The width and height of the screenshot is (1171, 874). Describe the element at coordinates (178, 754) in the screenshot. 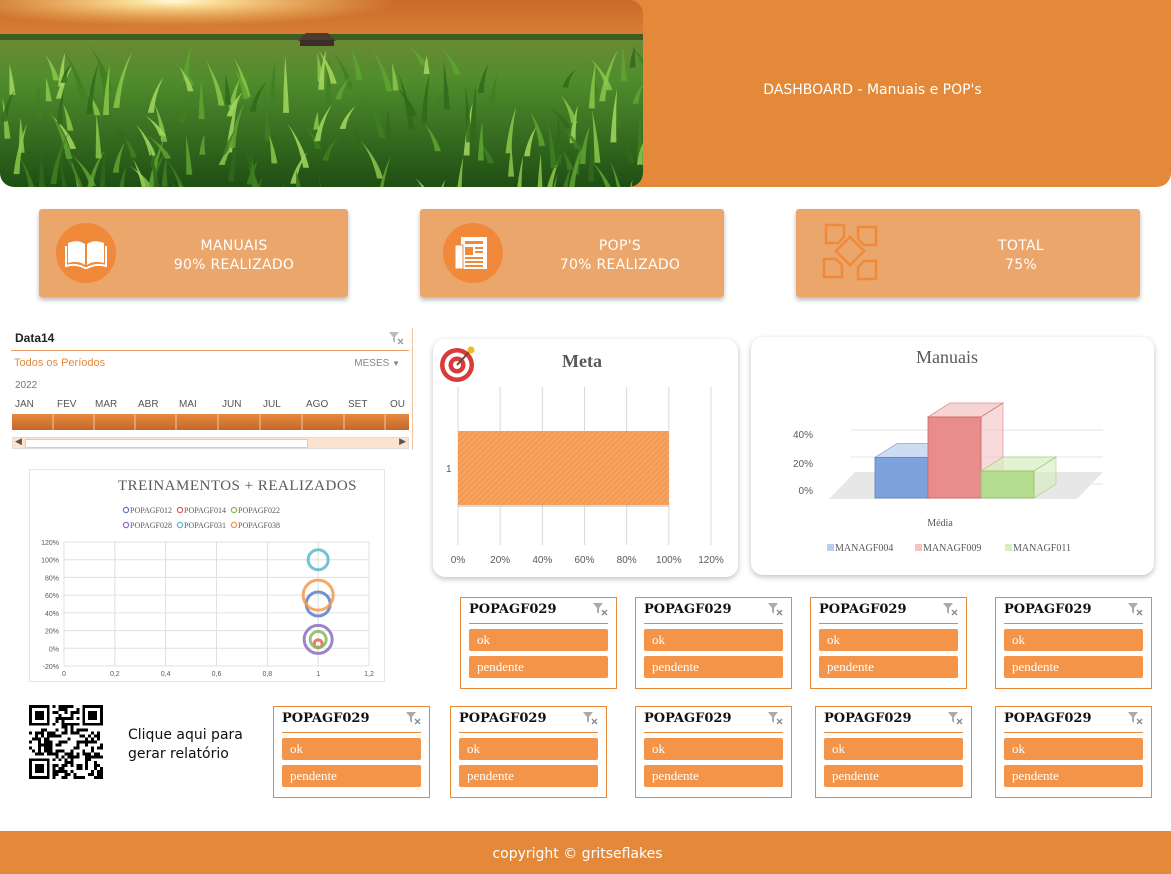

I see `report-link-line2: gerar relatório` at that location.